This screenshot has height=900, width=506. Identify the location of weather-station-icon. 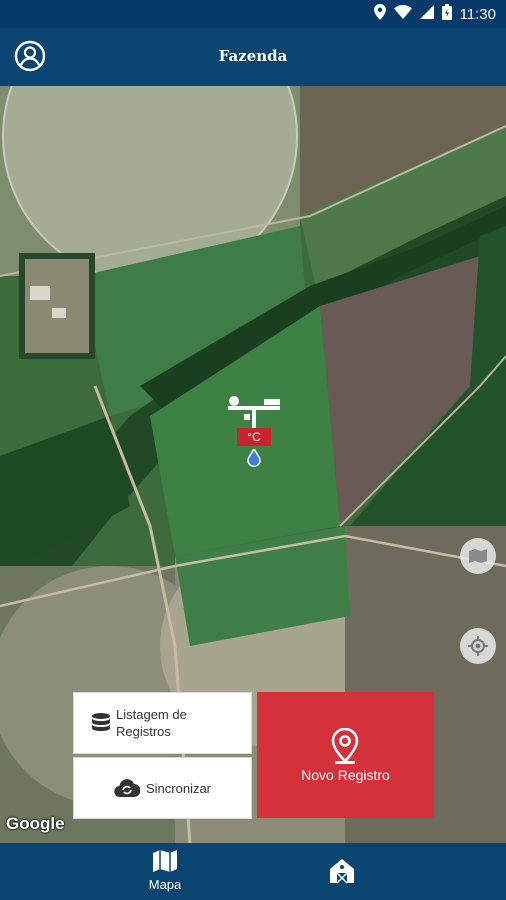
(254, 412).